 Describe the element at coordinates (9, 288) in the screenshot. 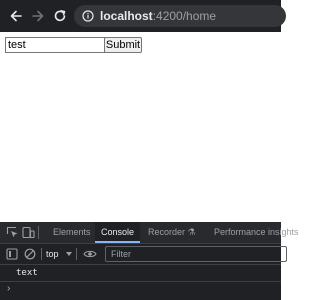

I see `prompt-chevron-icon: ›` at that location.